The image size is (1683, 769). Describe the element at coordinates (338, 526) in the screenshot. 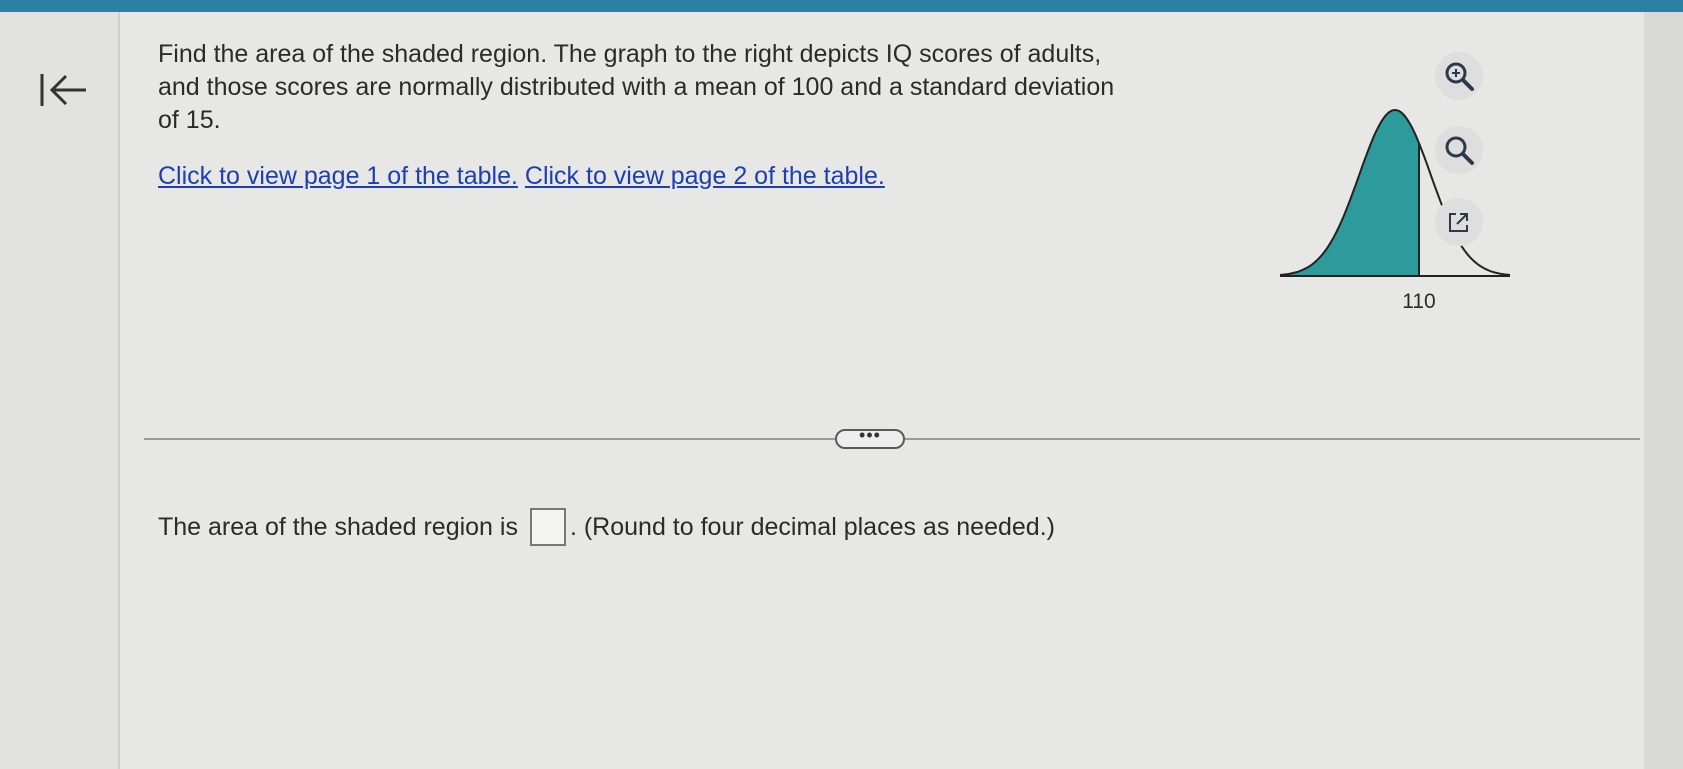

I see `answer-prefix: The area of the shaded region is` at that location.